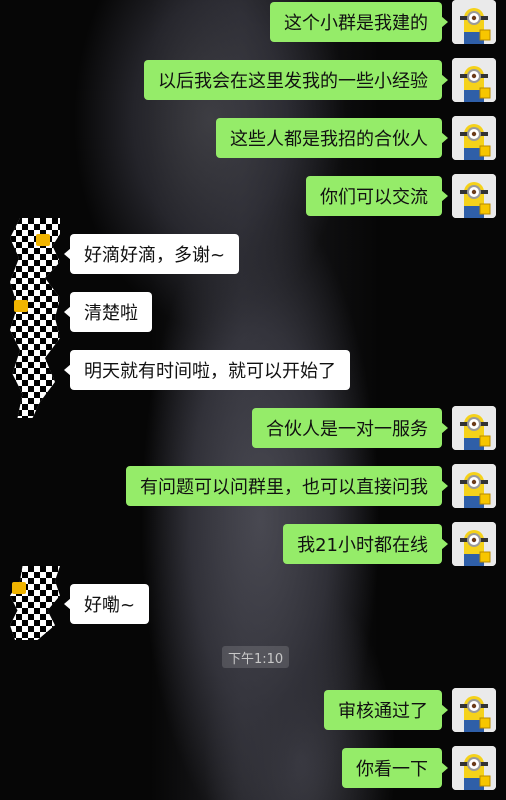 The width and height of the screenshot is (506, 800). What do you see at coordinates (287, 486) in the screenshot?
I see `message-bubble-sent: 有问题可以问群里，也可以直接问我` at bounding box center [287, 486].